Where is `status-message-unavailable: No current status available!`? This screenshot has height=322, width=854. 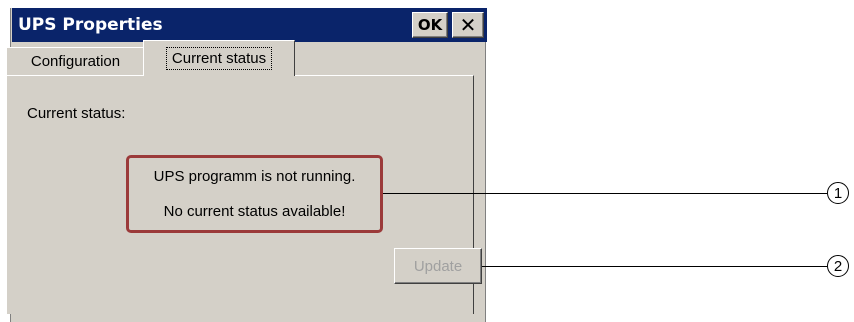
status-message-unavailable: No current status available! is located at coordinates (254, 211).